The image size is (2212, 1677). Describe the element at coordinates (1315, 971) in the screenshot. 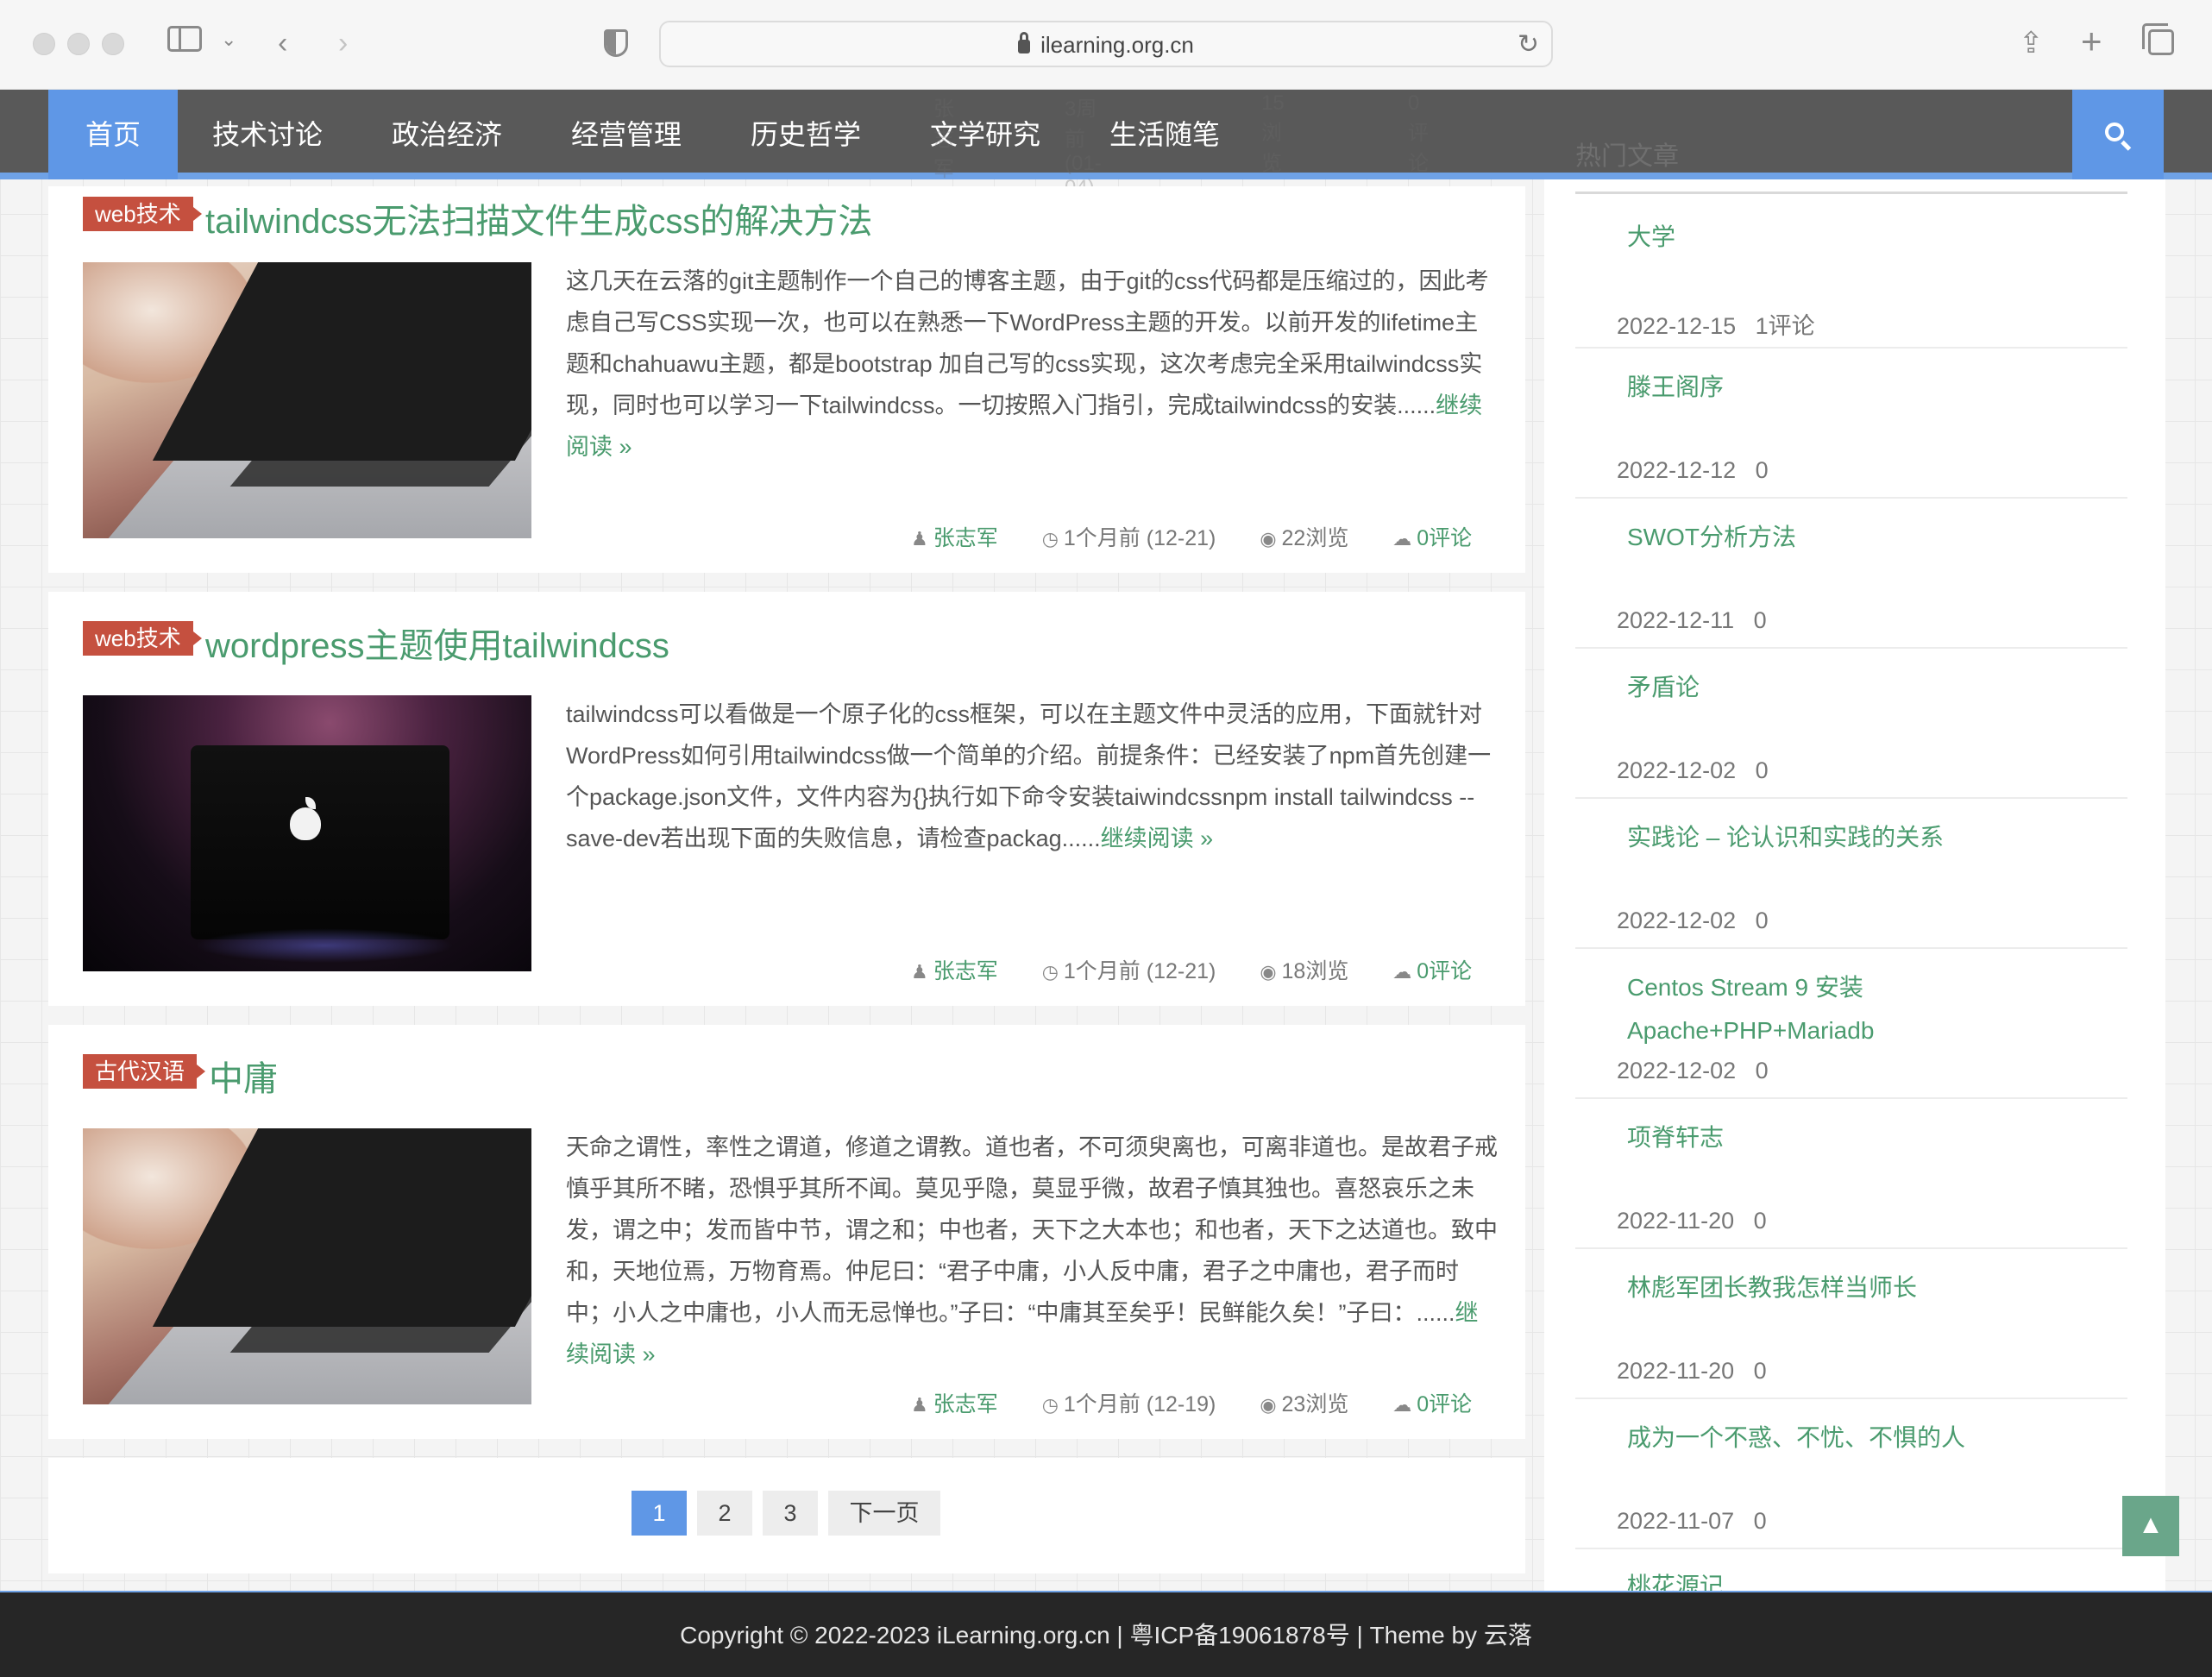

I see `post-views: 18浏览` at that location.